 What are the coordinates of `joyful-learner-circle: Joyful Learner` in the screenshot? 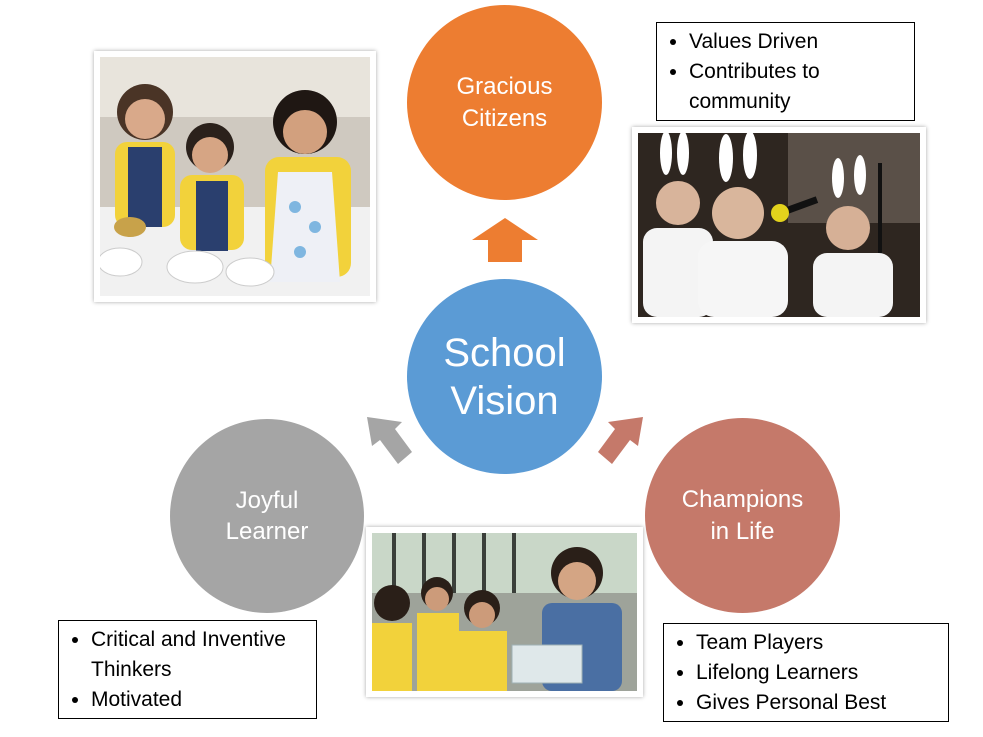 It's located at (267, 516).